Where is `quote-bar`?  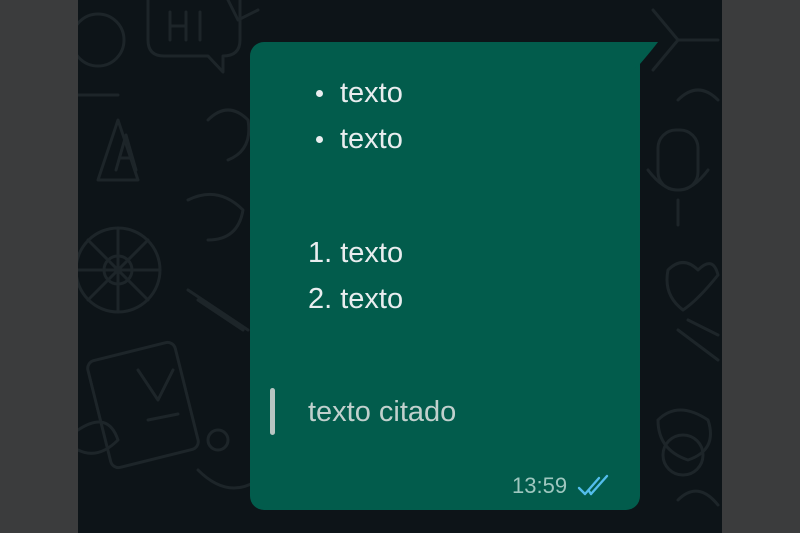
quote-bar is located at coordinates (272, 411).